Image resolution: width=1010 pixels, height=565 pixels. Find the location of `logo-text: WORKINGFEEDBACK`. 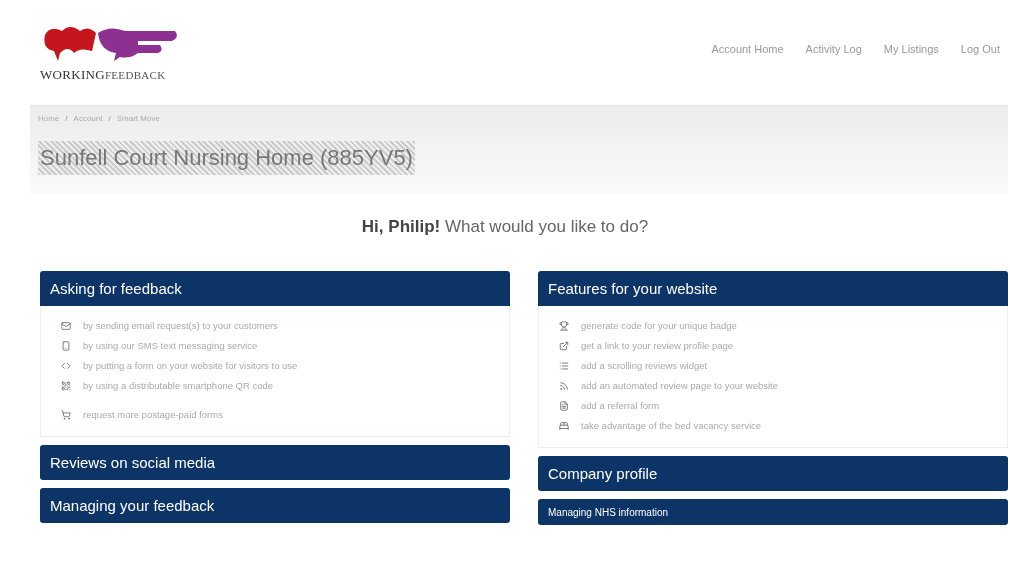

logo-text: WORKINGFEEDBACK is located at coordinates (103, 74).